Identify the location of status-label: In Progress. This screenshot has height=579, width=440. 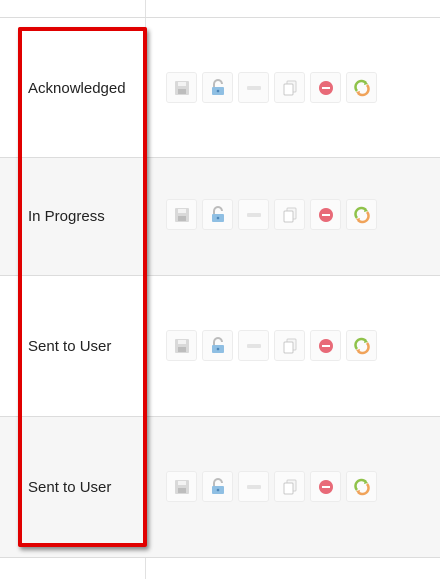
(66, 216).